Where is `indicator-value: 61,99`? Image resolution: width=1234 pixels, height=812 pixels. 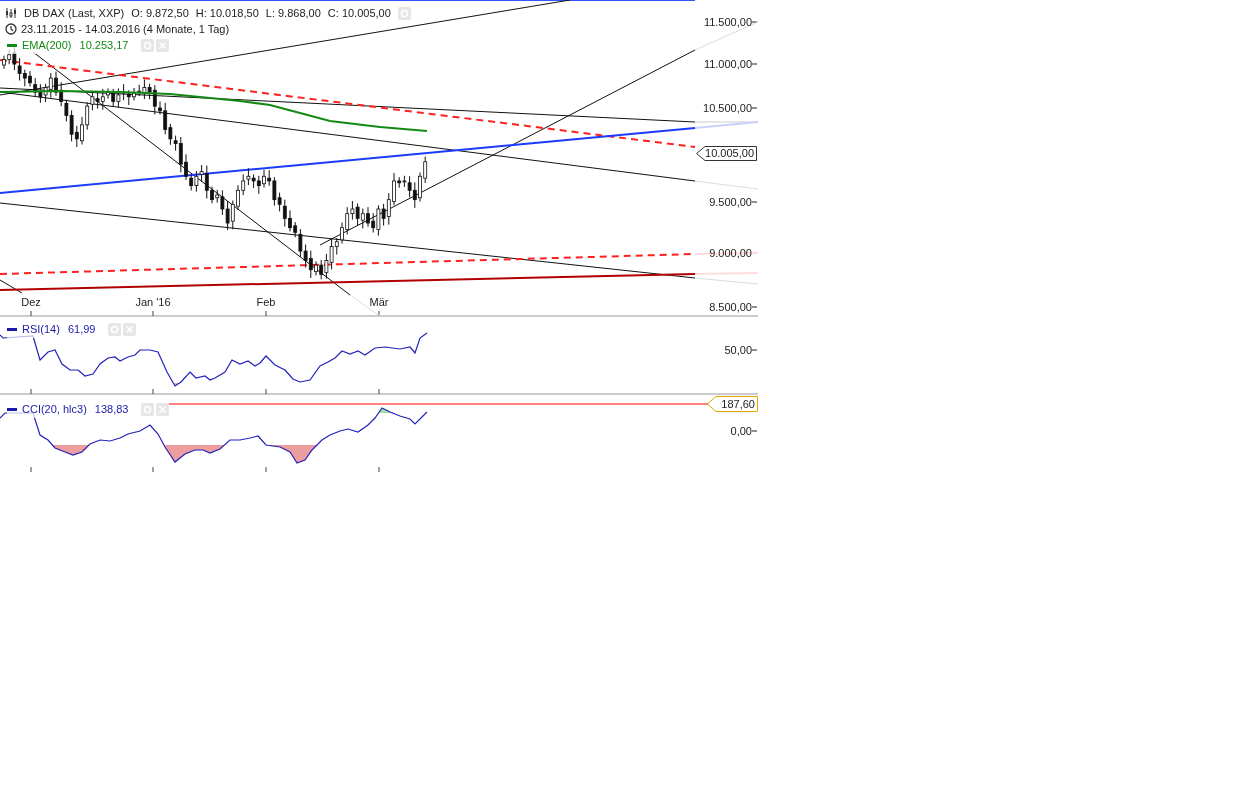
indicator-value: 61,99 is located at coordinates (81, 329).